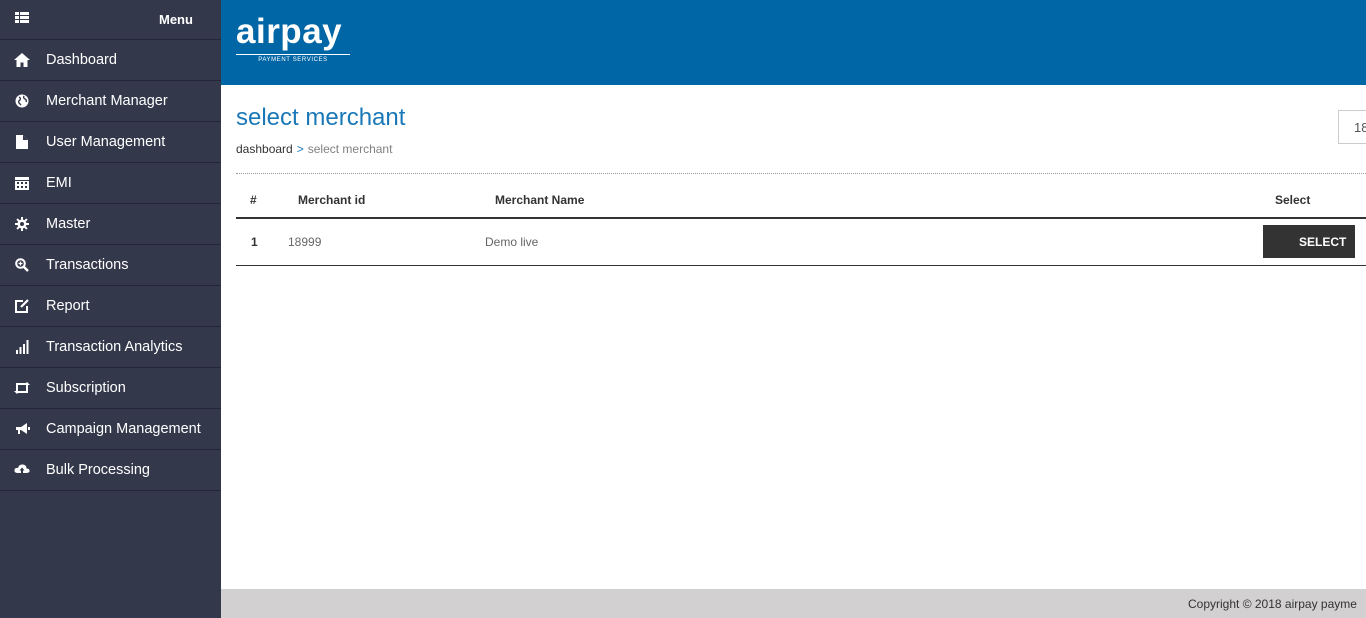 The height and width of the screenshot is (618, 1366). Describe the element at coordinates (107, 101) in the screenshot. I see `sidebar-item-label: Merchant Manager` at that location.